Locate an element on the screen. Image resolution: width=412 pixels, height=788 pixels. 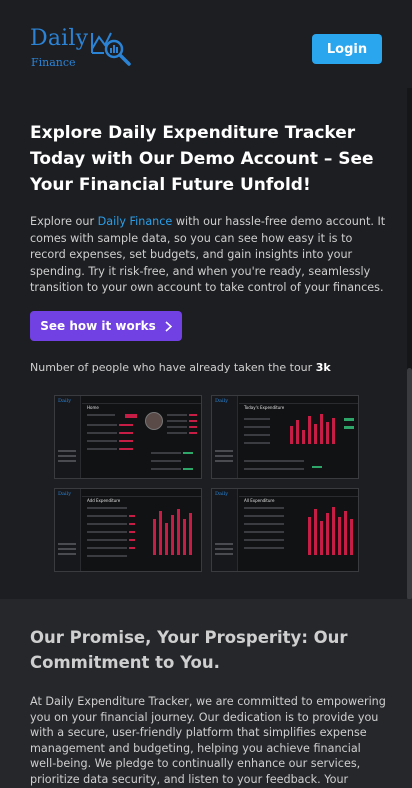
screenshot-title: All Expenditure is located at coordinates (259, 500).